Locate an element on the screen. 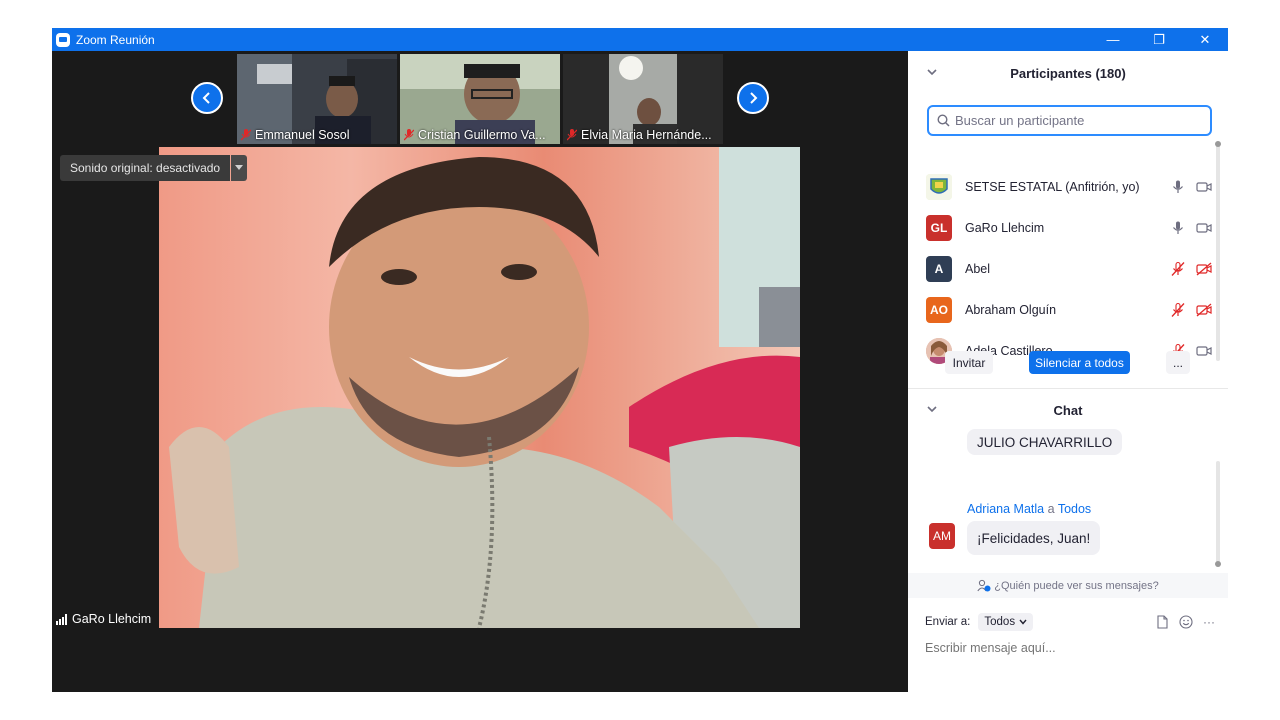 This screenshot has width=1280, height=720. participant-search is located at coordinates (1069, 120).